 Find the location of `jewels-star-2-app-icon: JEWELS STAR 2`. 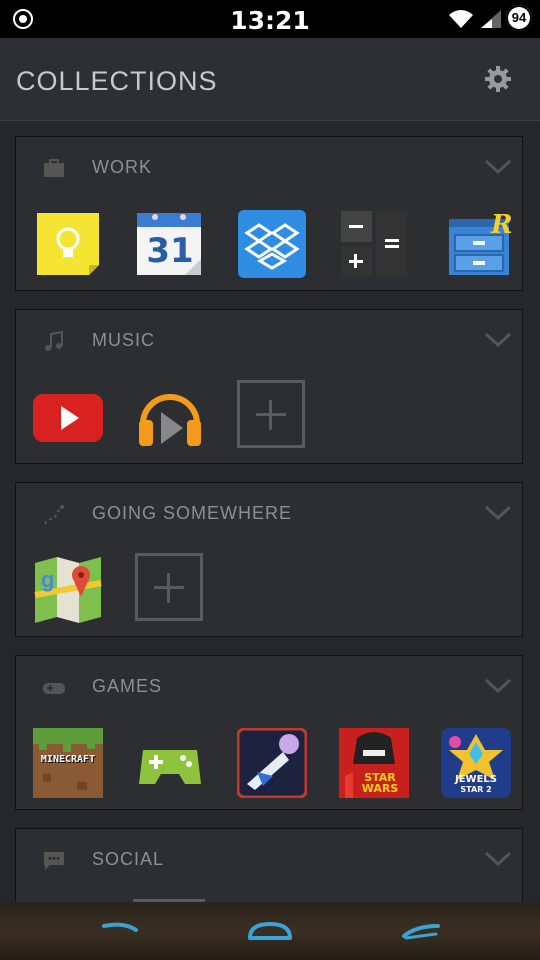

jewels-star-2-app-icon: JEWELS STAR 2 is located at coordinates (476, 763).